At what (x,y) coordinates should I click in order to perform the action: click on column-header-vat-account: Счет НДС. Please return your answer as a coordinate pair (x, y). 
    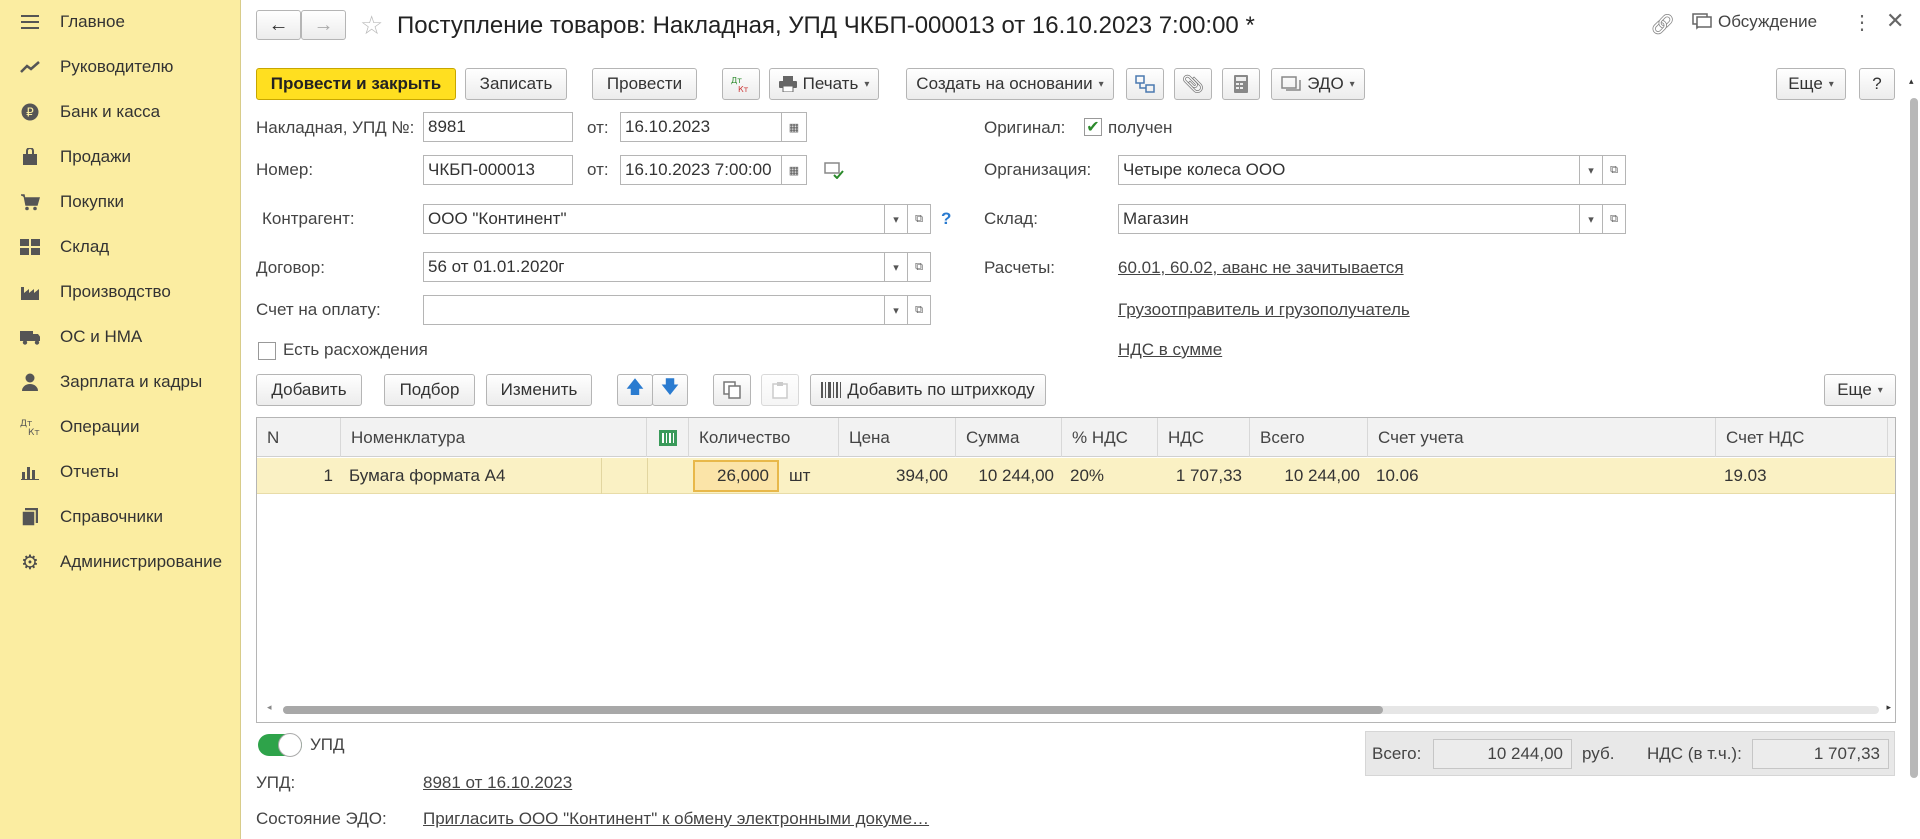
    Looking at the image, I should click on (1802, 437).